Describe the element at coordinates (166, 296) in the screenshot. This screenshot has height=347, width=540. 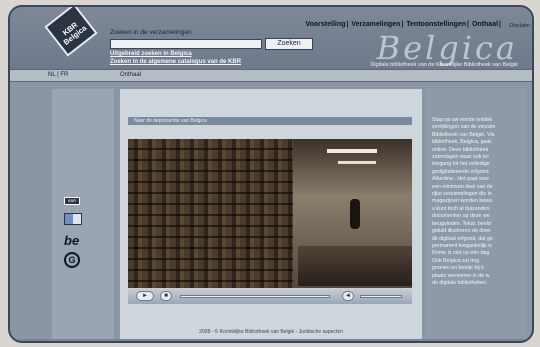
I see `stop-button: ■` at that location.